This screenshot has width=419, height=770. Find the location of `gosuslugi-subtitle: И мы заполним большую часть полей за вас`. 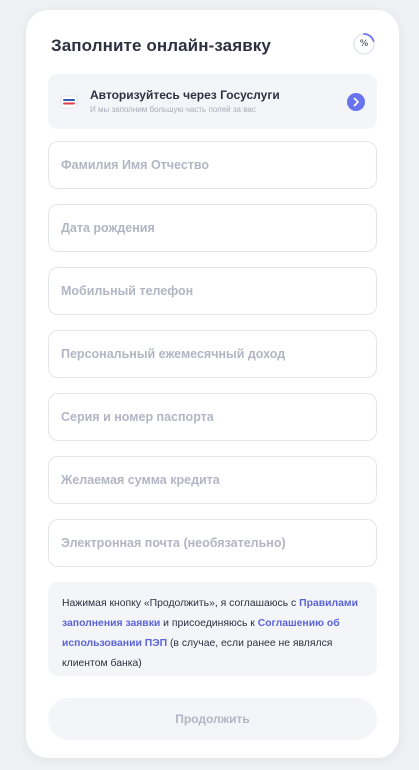

gosuslugi-subtitle: И мы заполним большую часть полей за вас is located at coordinates (173, 109).